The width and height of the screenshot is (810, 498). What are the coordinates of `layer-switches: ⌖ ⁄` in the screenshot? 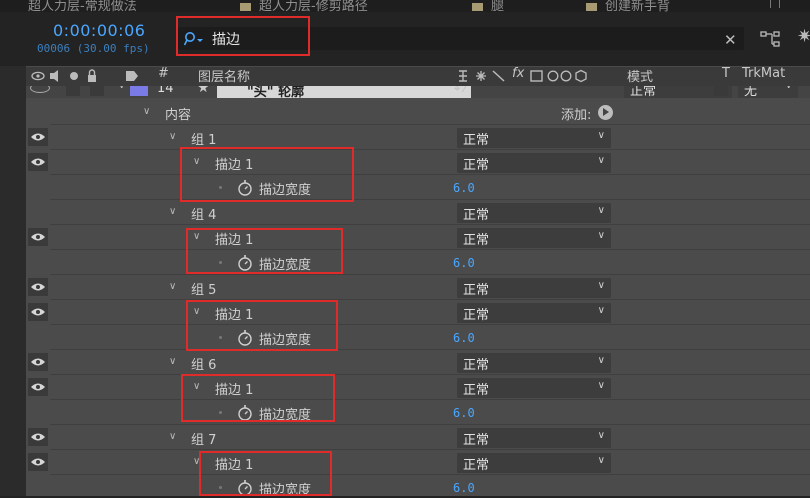 It's located at (460, 91).